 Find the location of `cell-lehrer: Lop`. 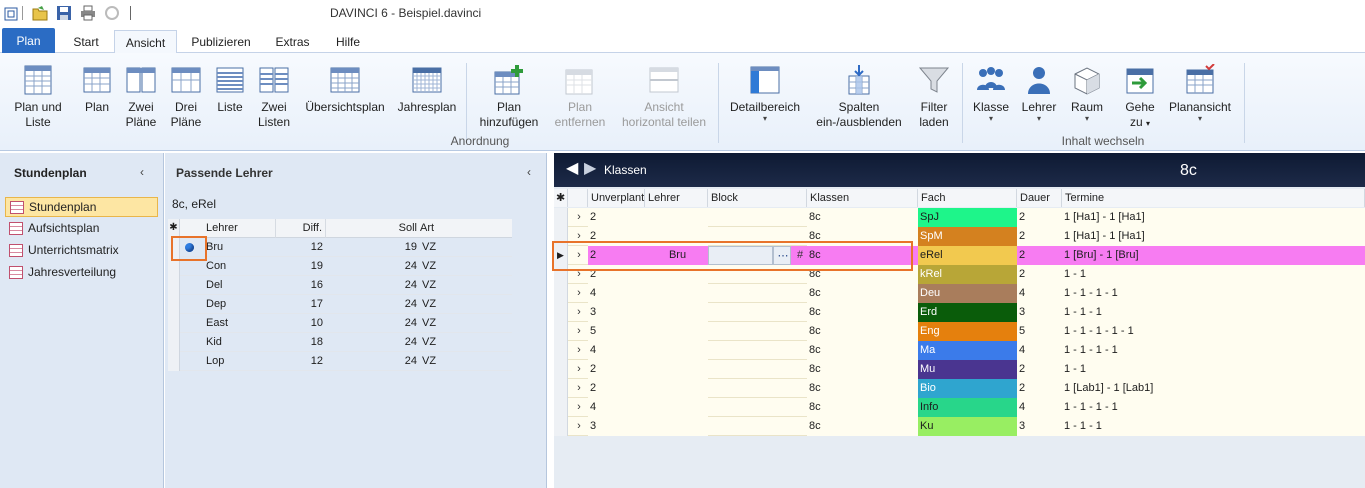

cell-lehrer: Lop is located at coordinates (215, 361).